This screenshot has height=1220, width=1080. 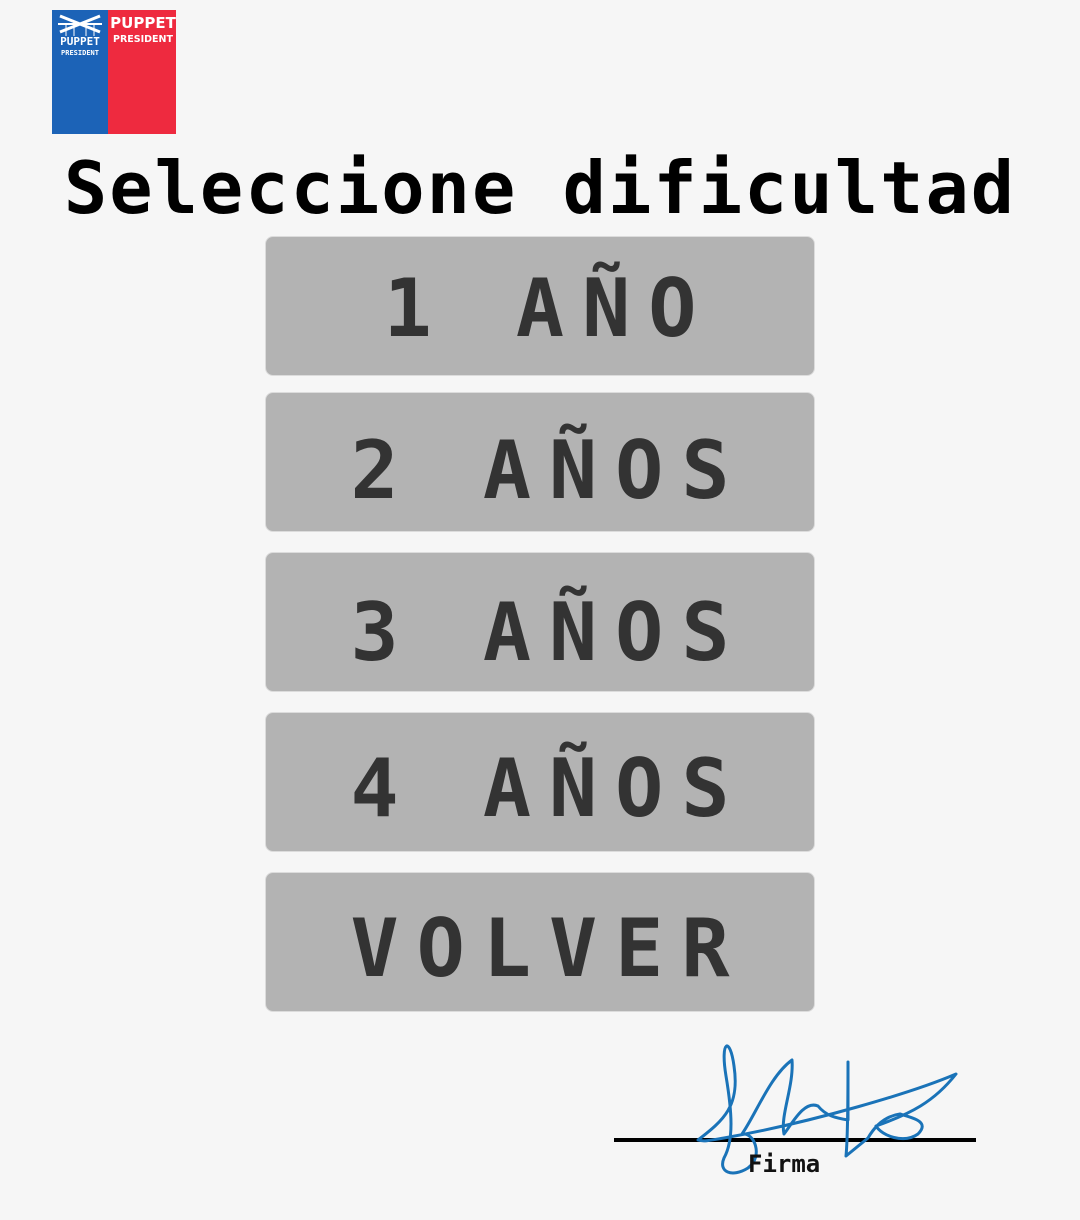 I want to click on logo-right-wordmark: PUPPET PRESIDENT, so click(x=143, y=30).